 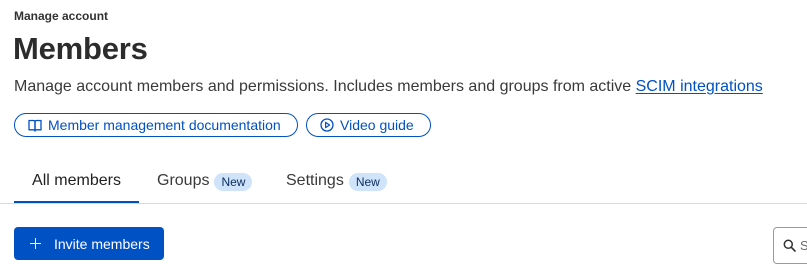 I want to click on tab-all-members: All members, so click(x=76, y=181).